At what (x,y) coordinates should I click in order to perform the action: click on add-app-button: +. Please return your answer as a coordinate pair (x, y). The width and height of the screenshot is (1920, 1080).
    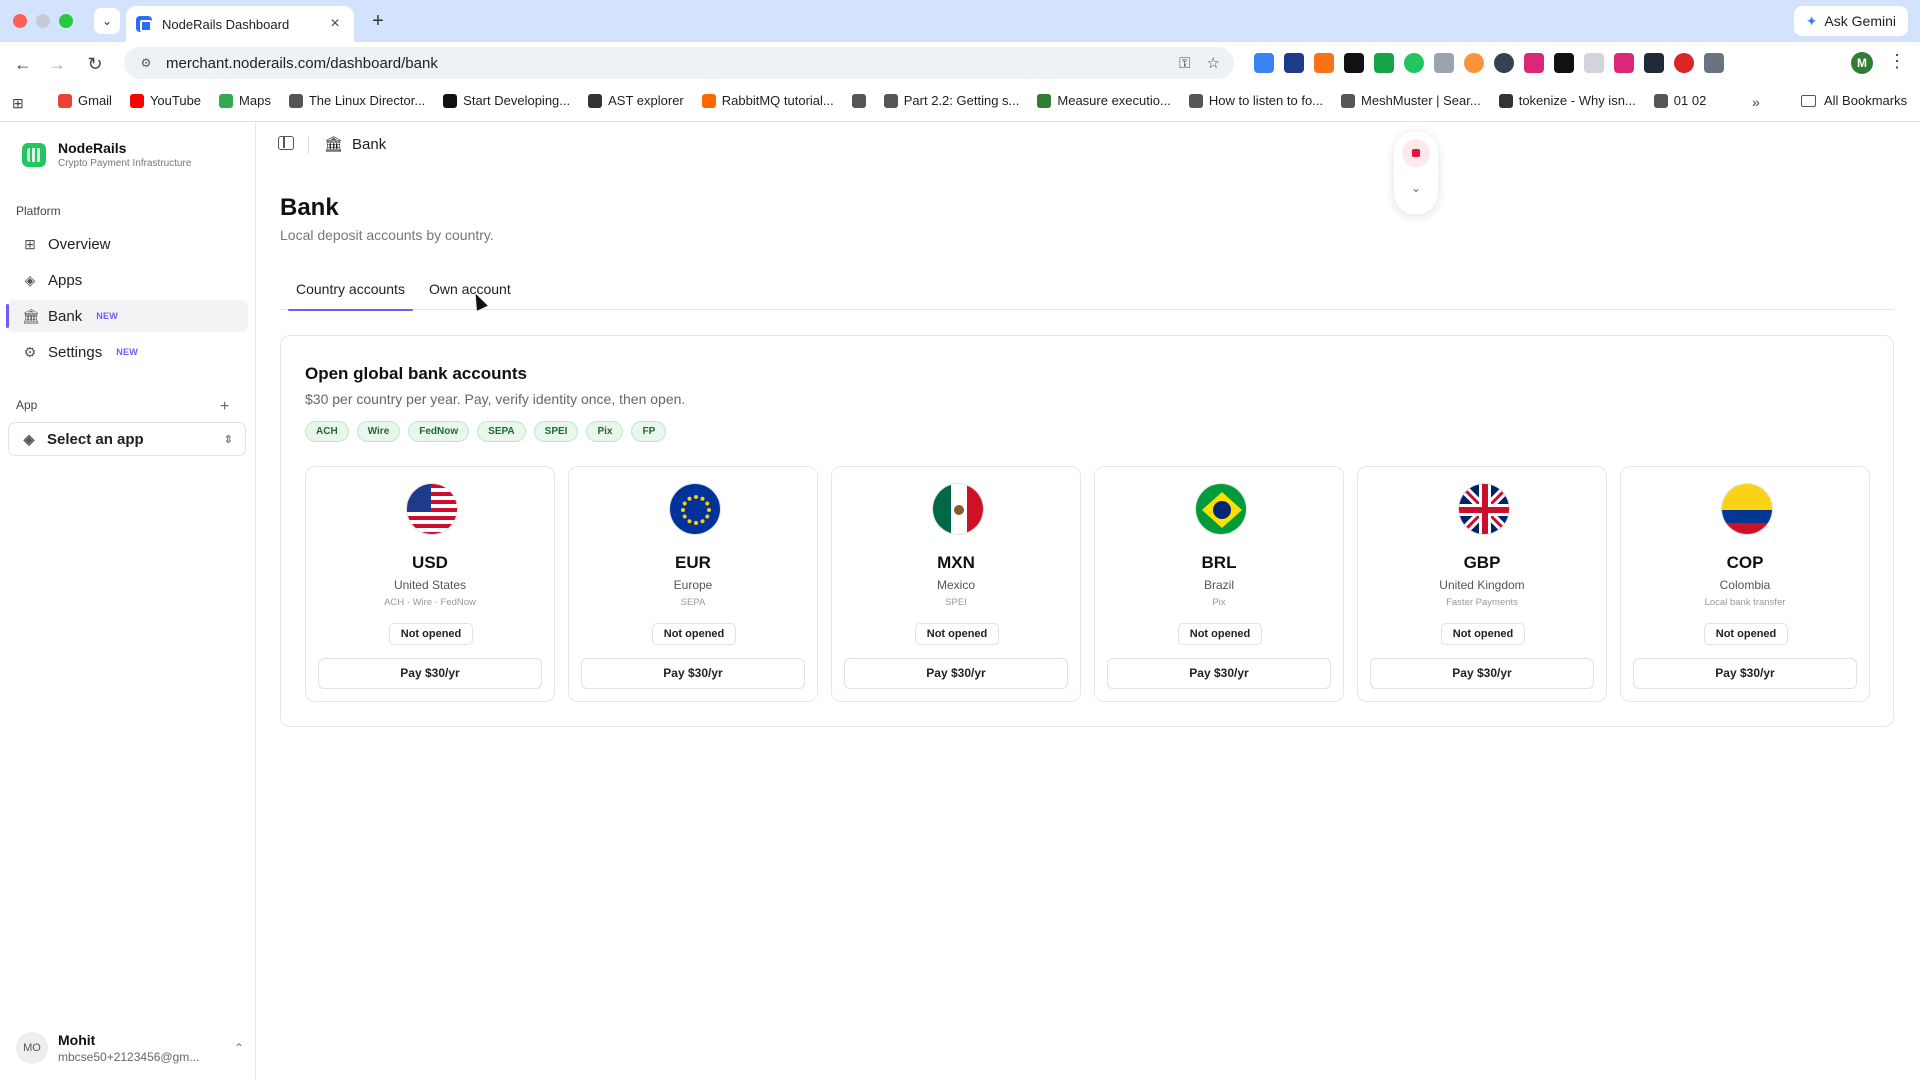
    Looking at the image, I should click on (224, 407).